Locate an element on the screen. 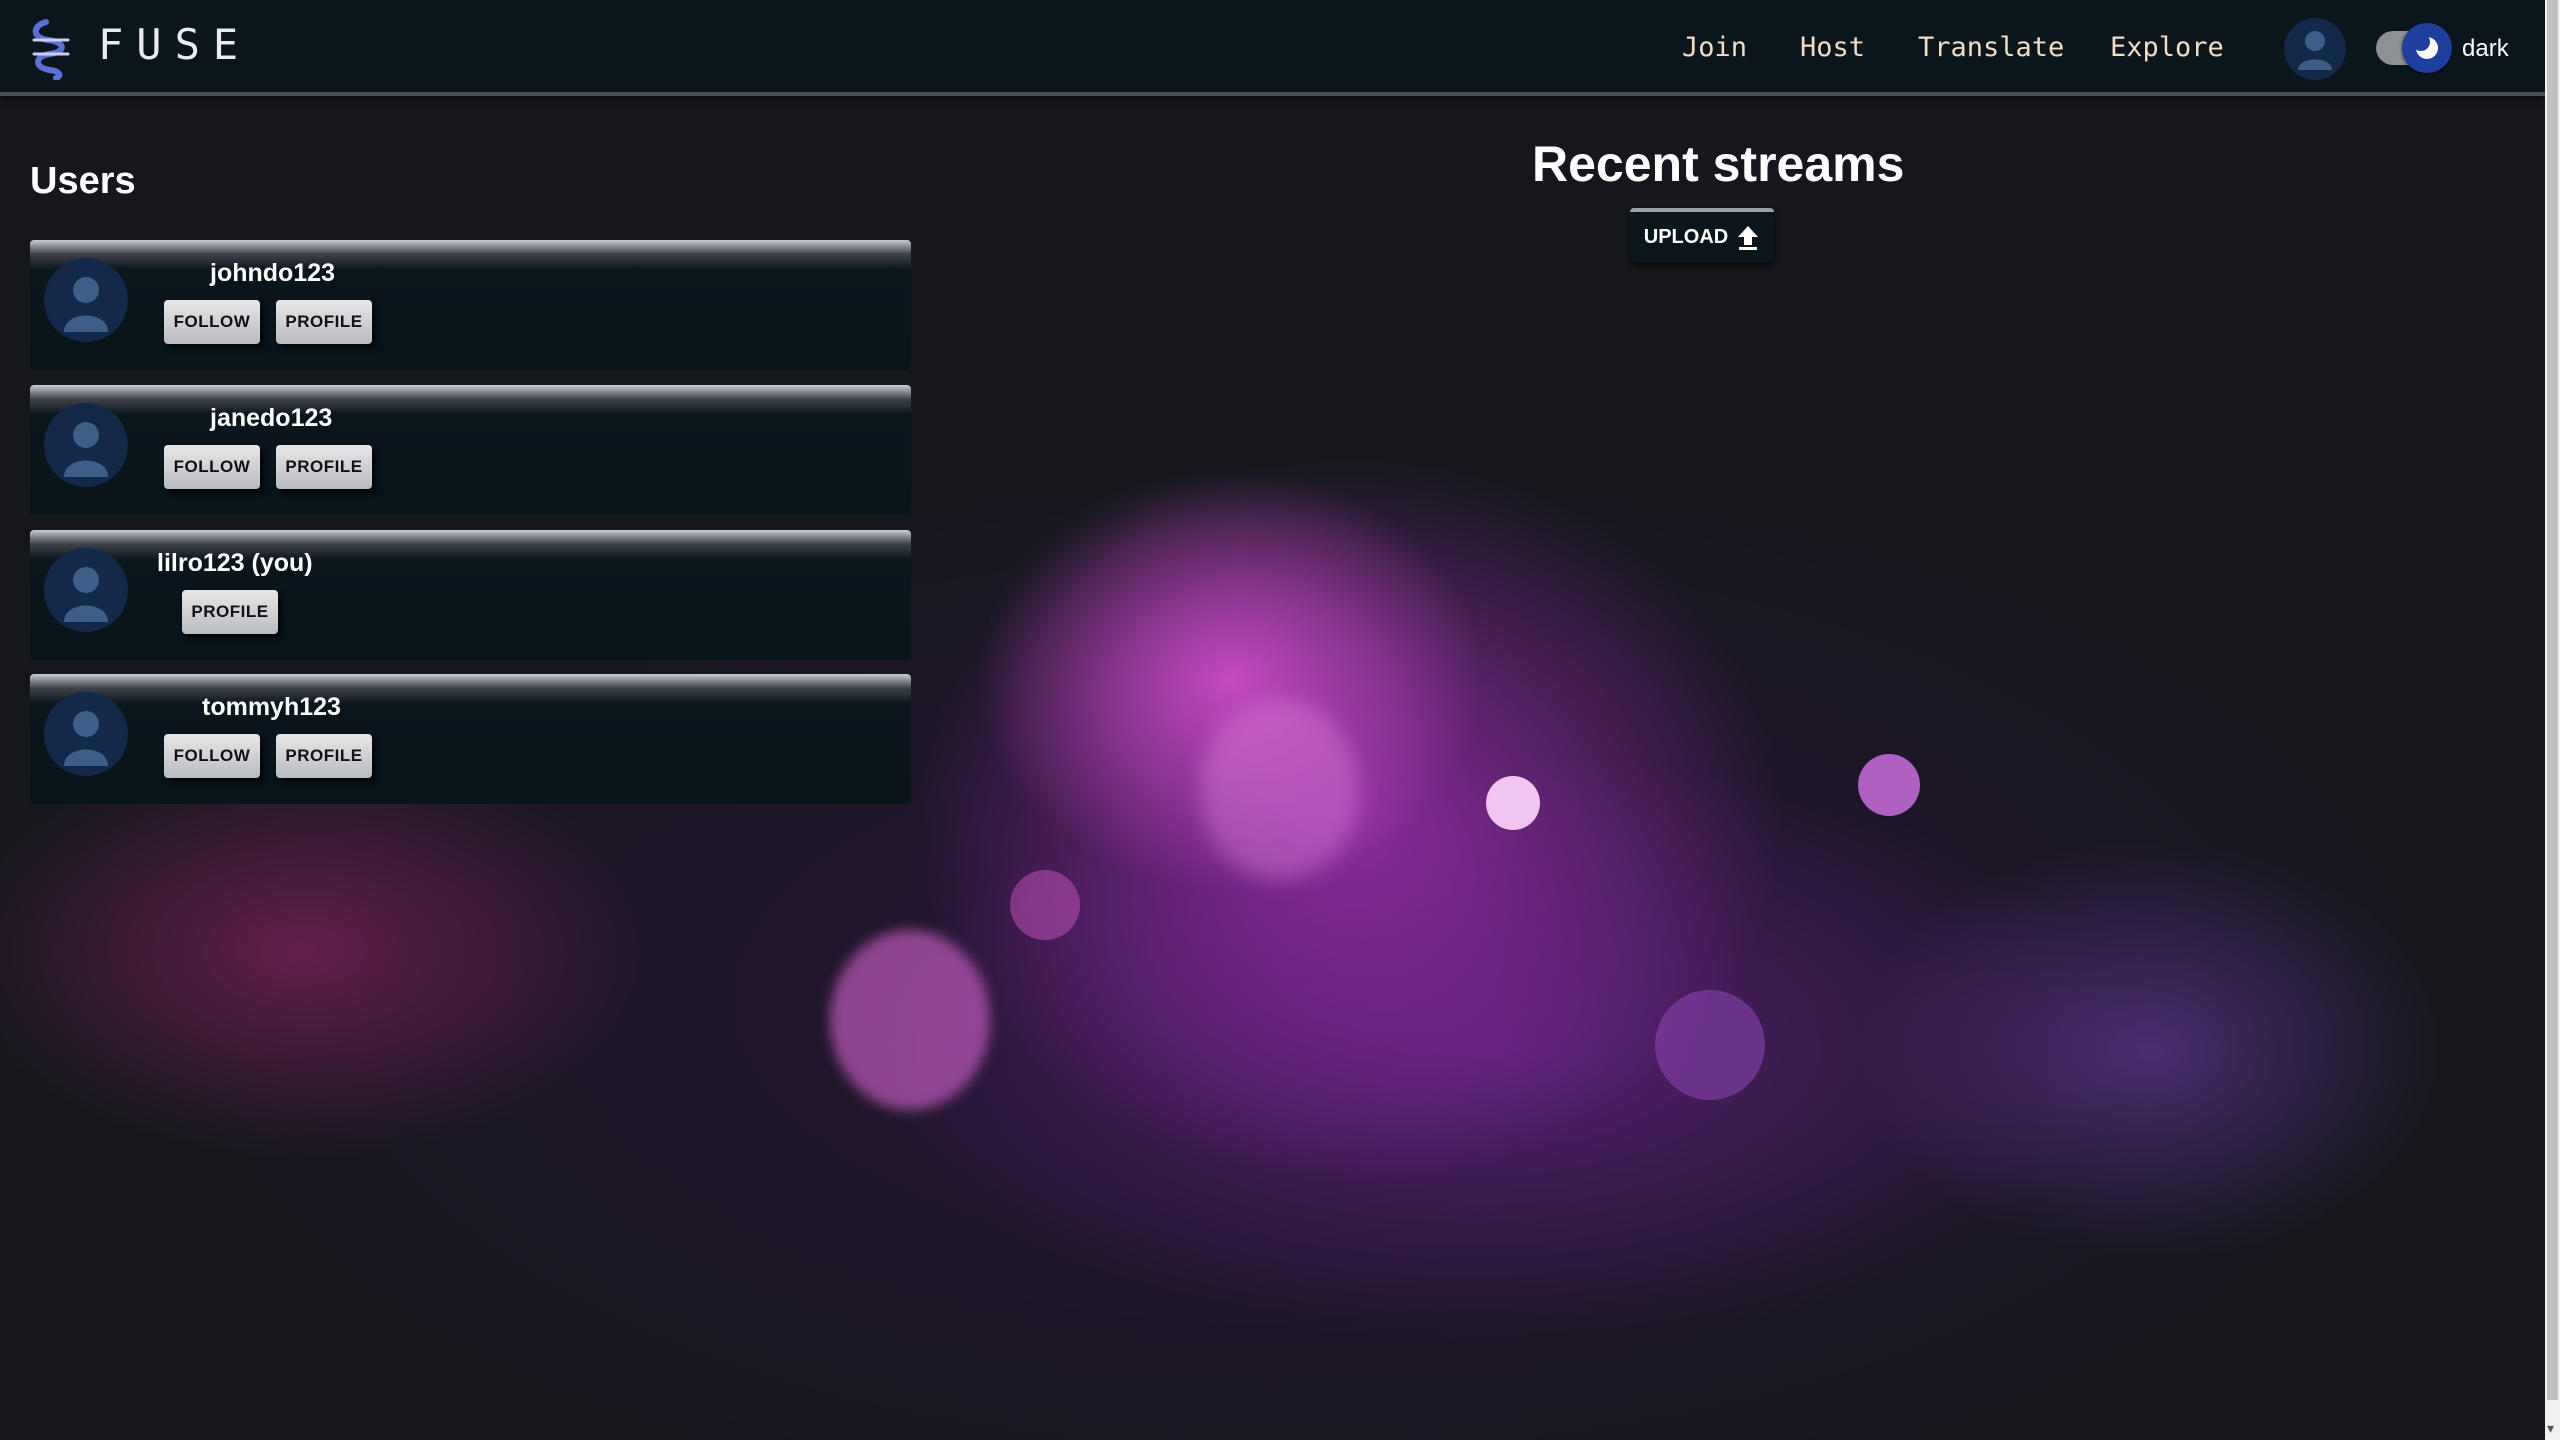 The width and height of the screenshot is (2560, 1440). user-card: tommyh123 FOLLOW PROFILE is located at coordinates (470, 739).